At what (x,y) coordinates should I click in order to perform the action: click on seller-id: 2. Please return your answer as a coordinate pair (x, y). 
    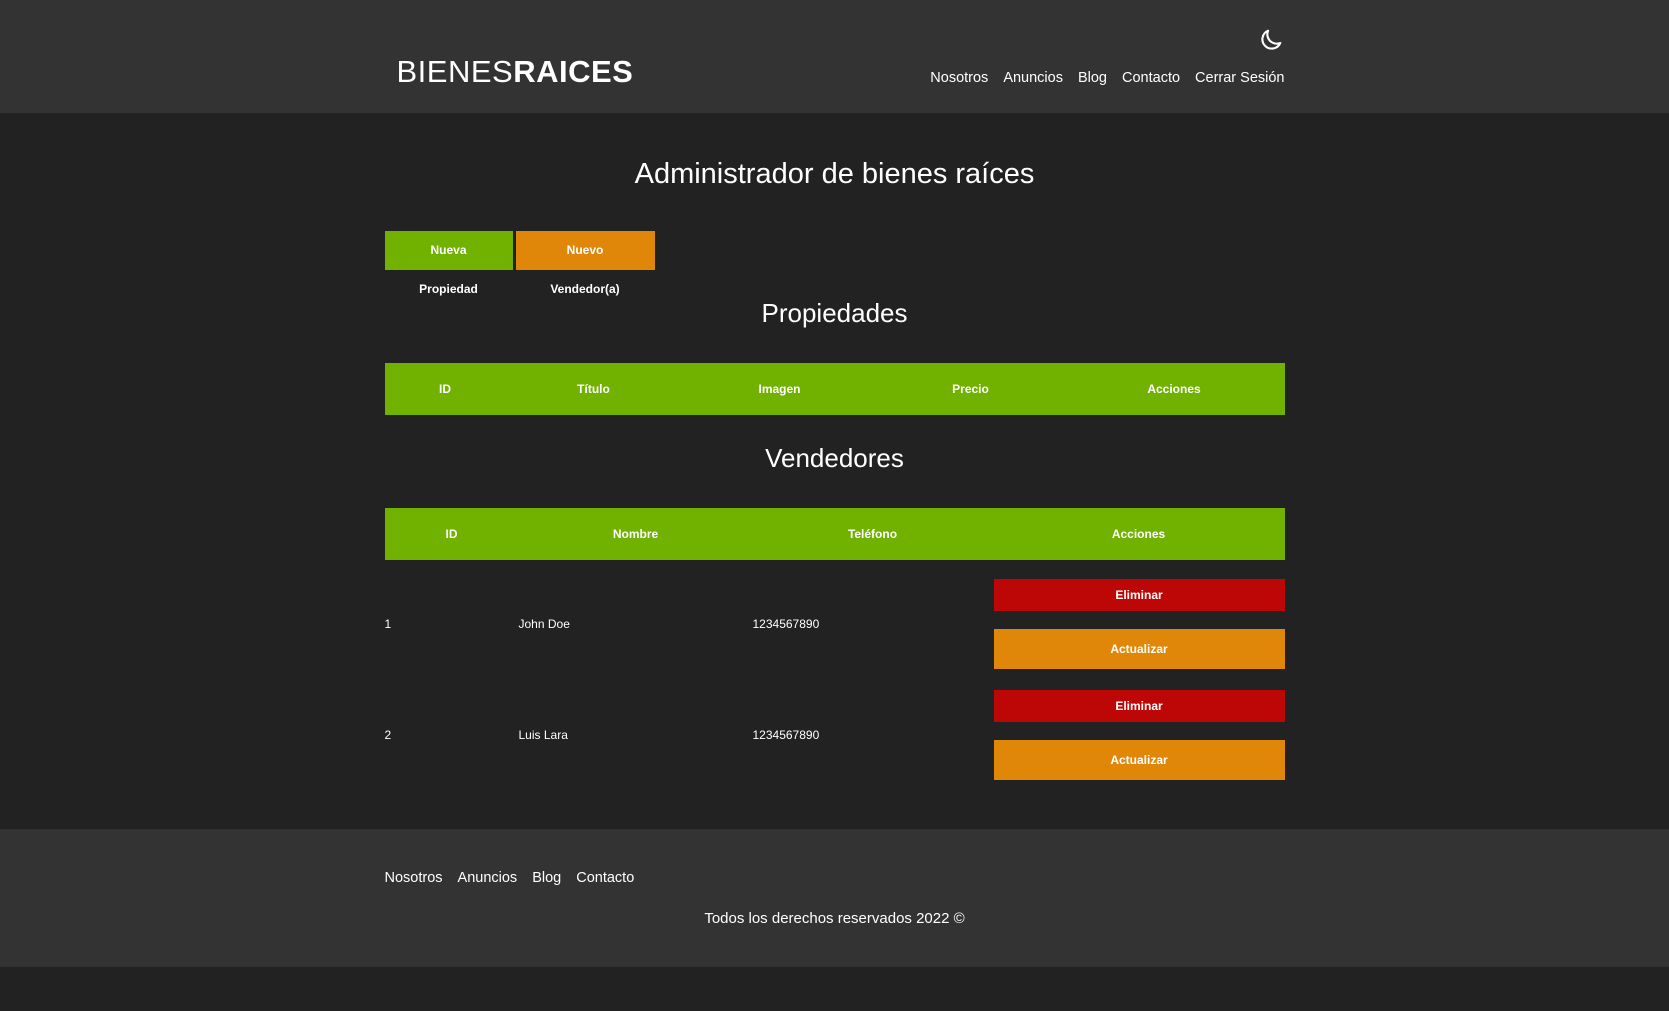
    Looking at the image, I should click on (388, 734).